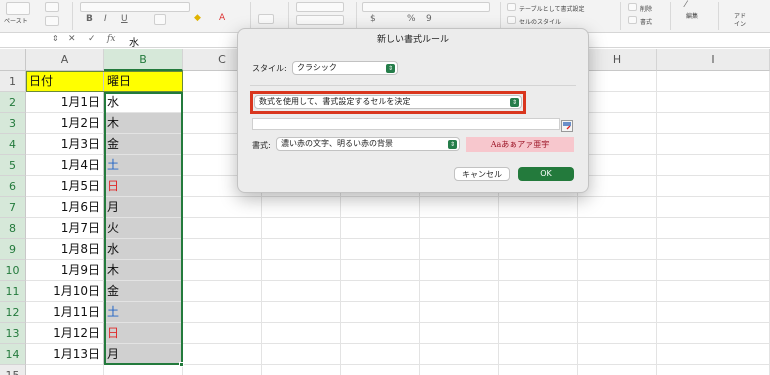  I want to click on column-header-i: I, so click(713, 60).